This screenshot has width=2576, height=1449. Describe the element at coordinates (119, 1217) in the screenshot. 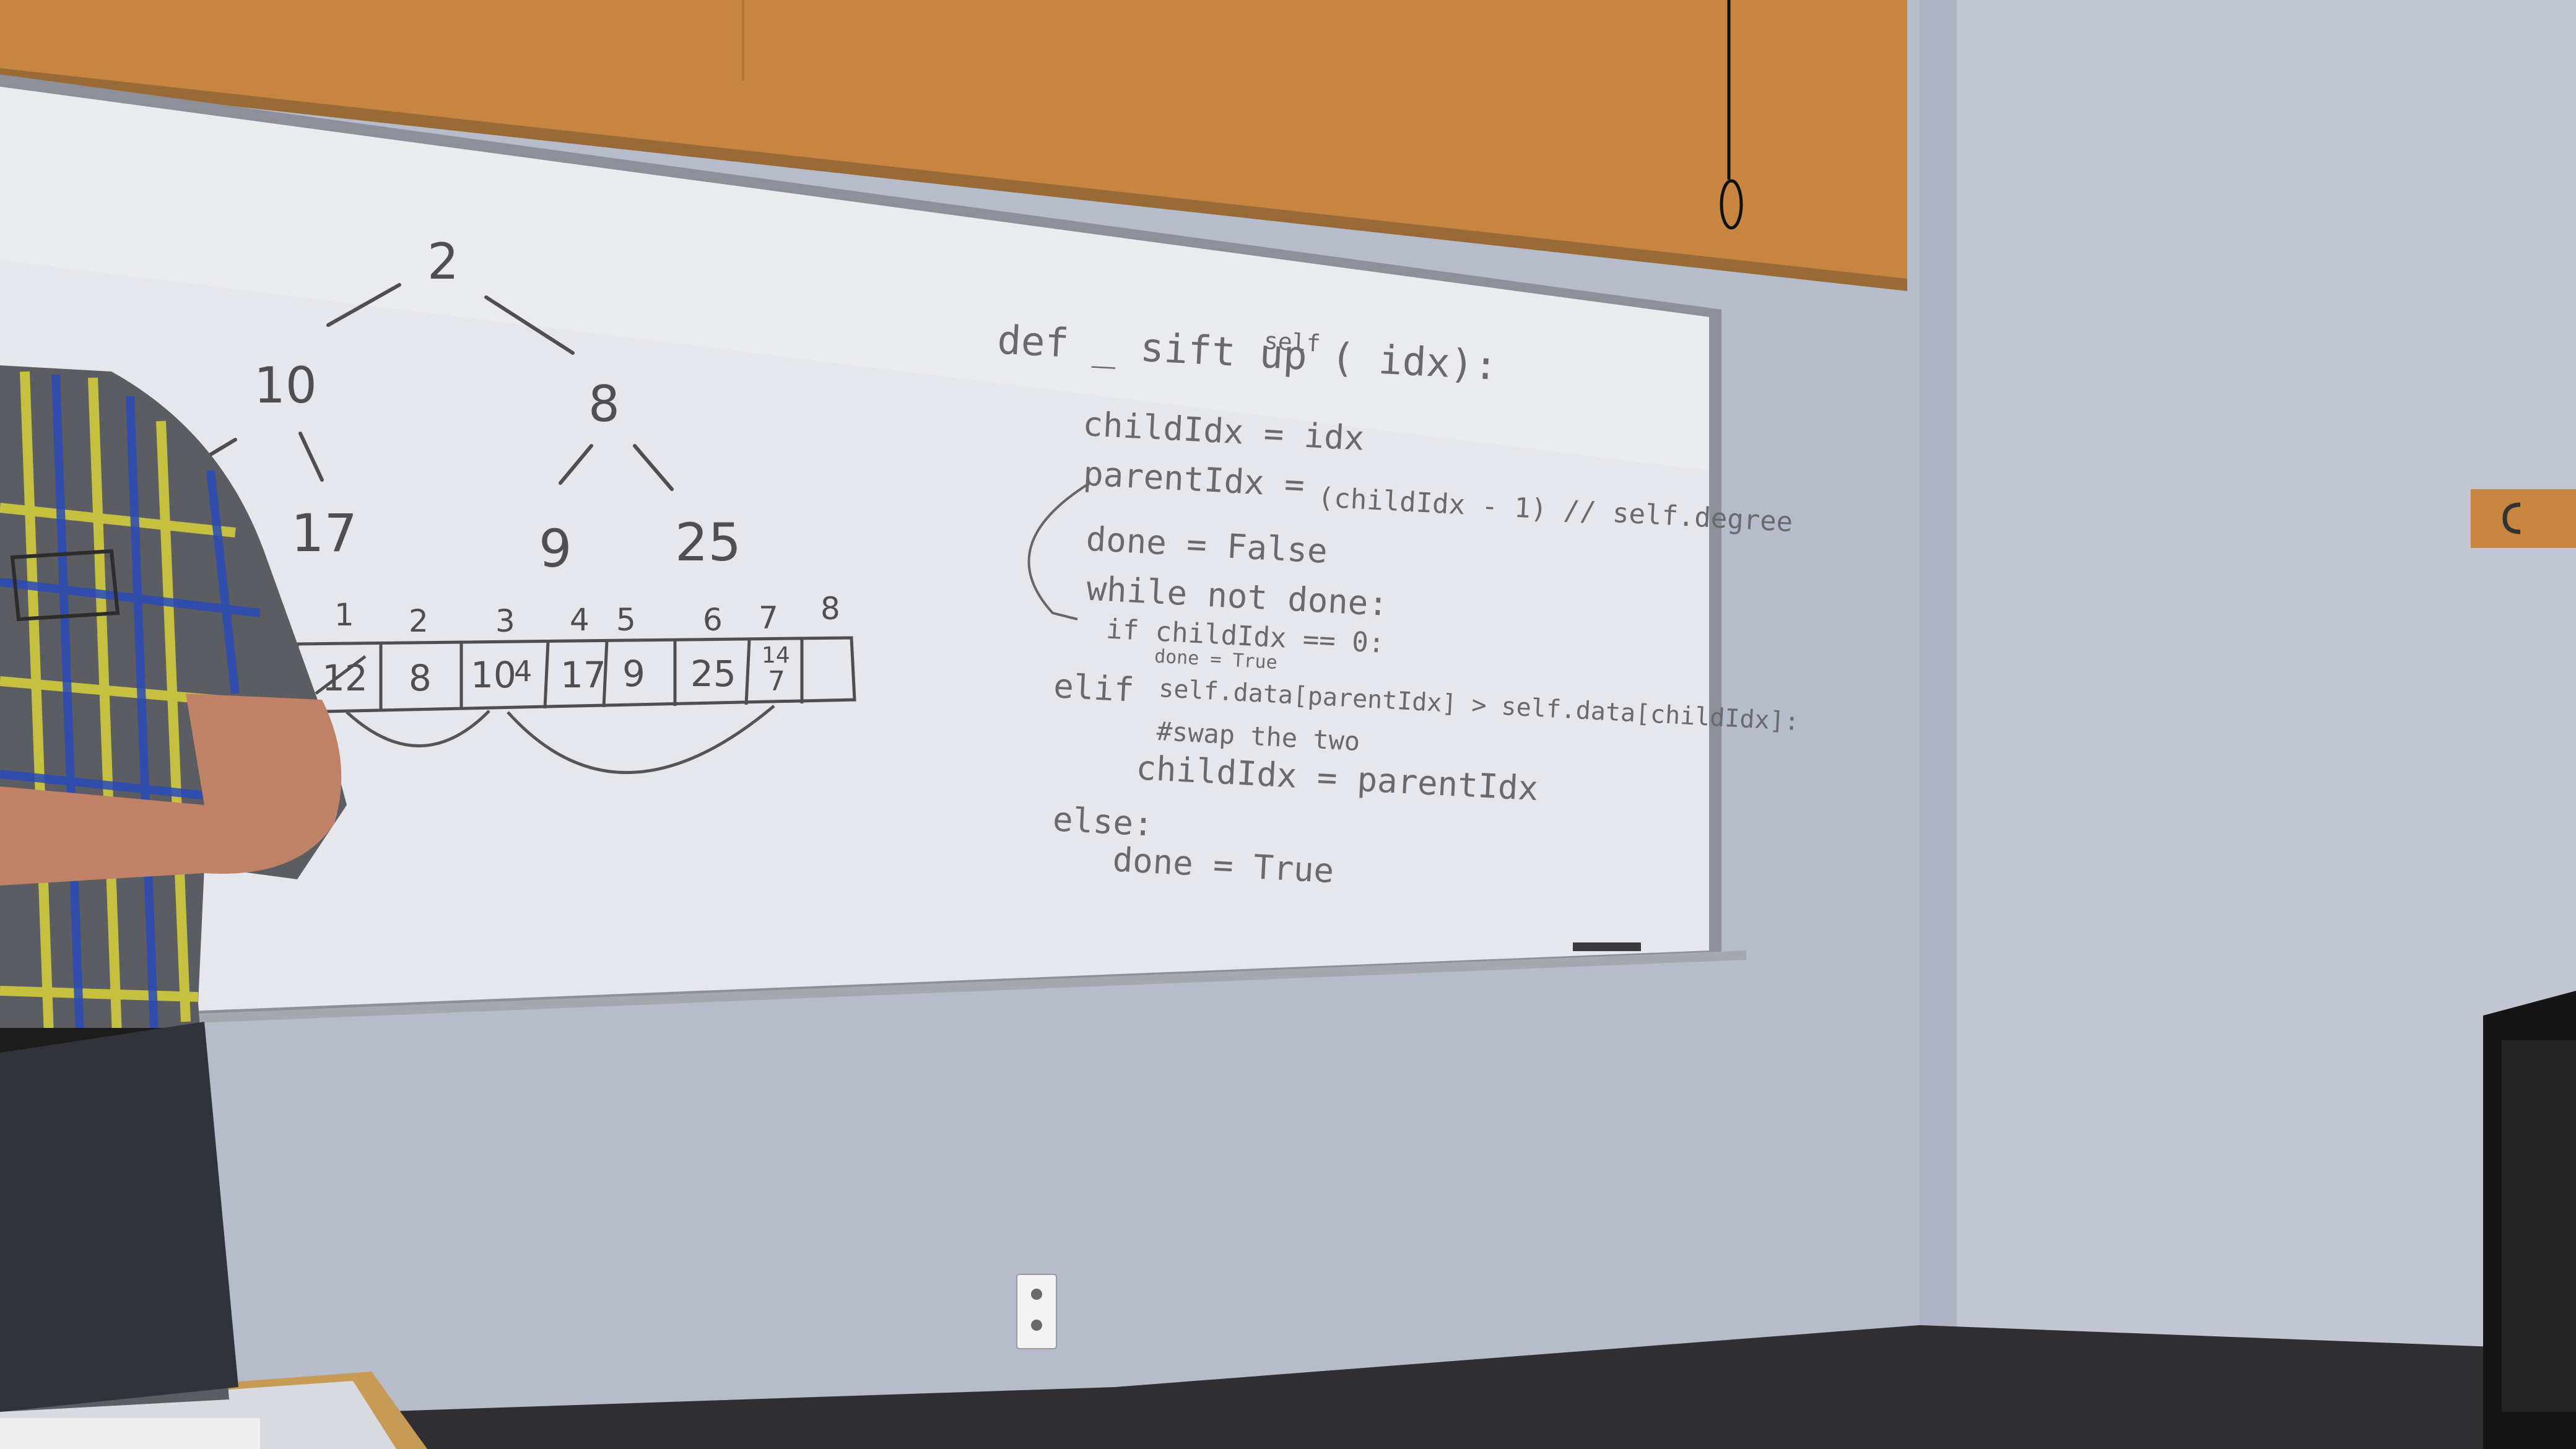

I see `person-pants` at that location.